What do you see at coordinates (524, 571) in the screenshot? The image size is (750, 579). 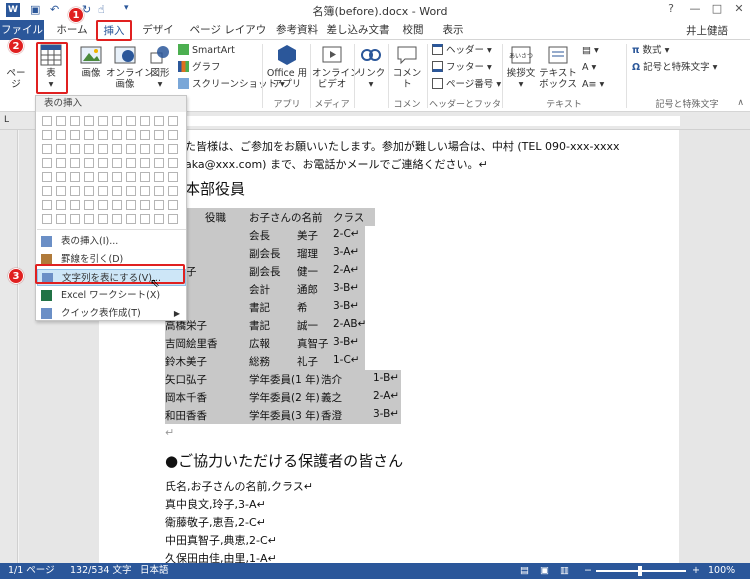 I see `read-mode-icon: ▤` at bounding box center [524, 571].